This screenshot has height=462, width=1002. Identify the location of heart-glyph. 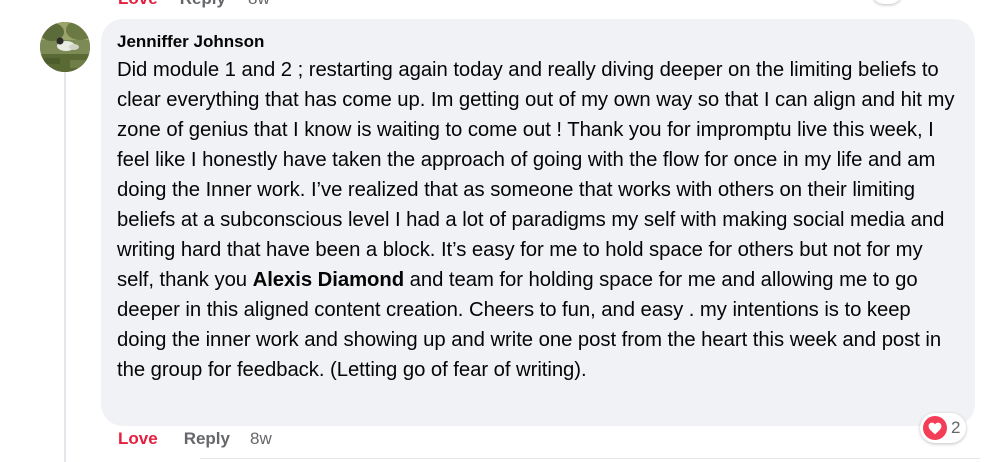
(935, 428).